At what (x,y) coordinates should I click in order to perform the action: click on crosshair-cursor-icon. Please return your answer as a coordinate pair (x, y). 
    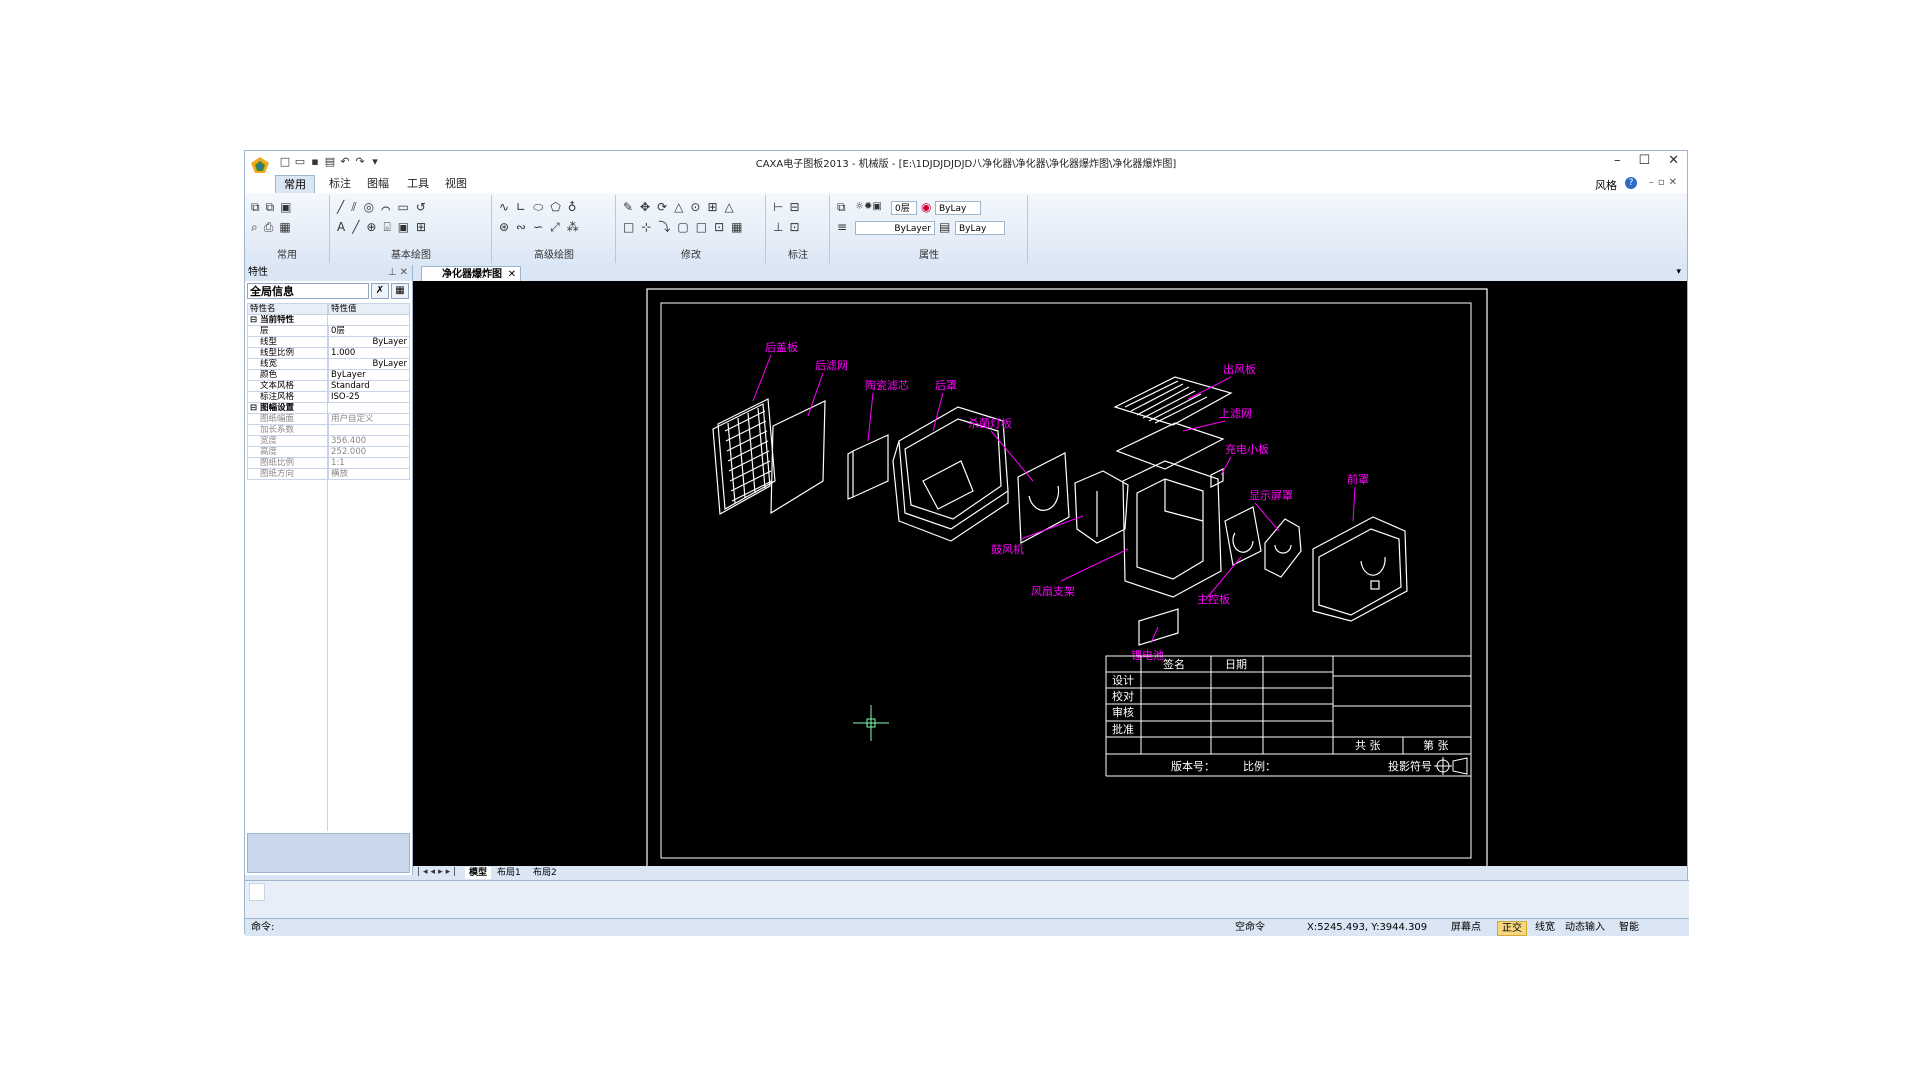
    Looking at the image, I should click on (871, 723).